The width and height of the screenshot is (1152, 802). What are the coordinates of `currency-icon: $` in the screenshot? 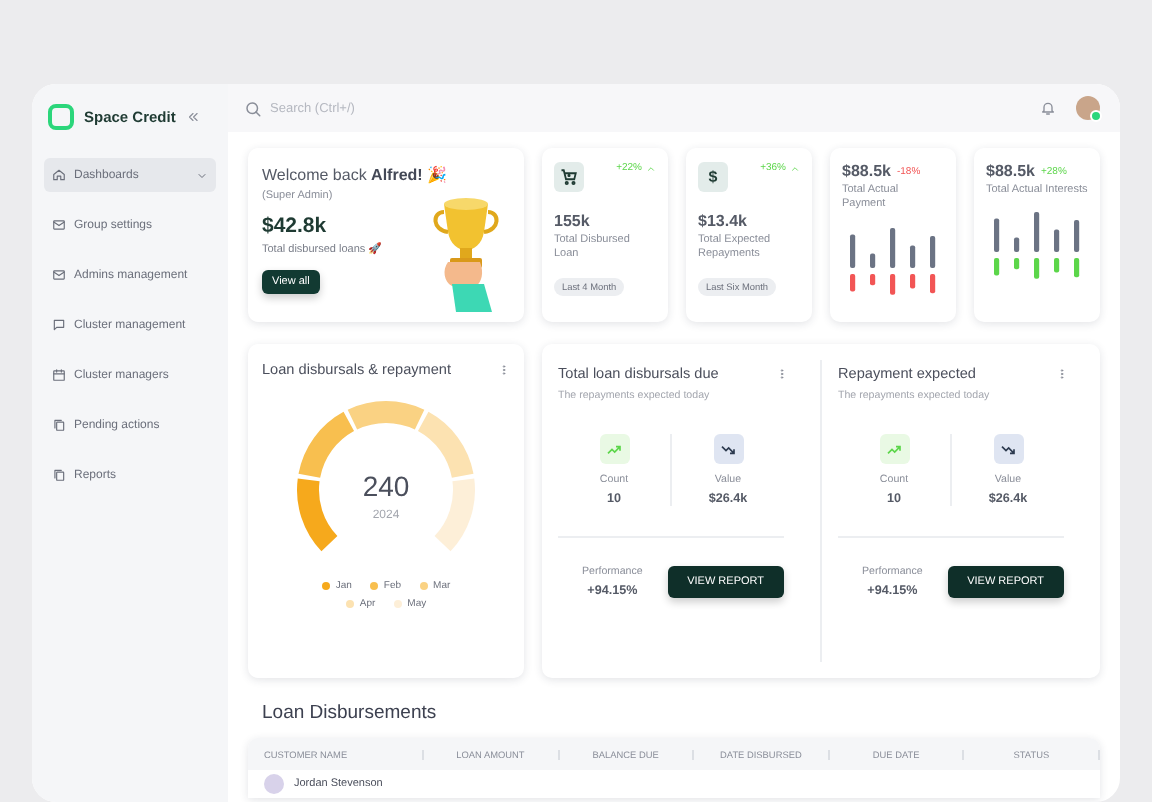 It's located at (713, 177).